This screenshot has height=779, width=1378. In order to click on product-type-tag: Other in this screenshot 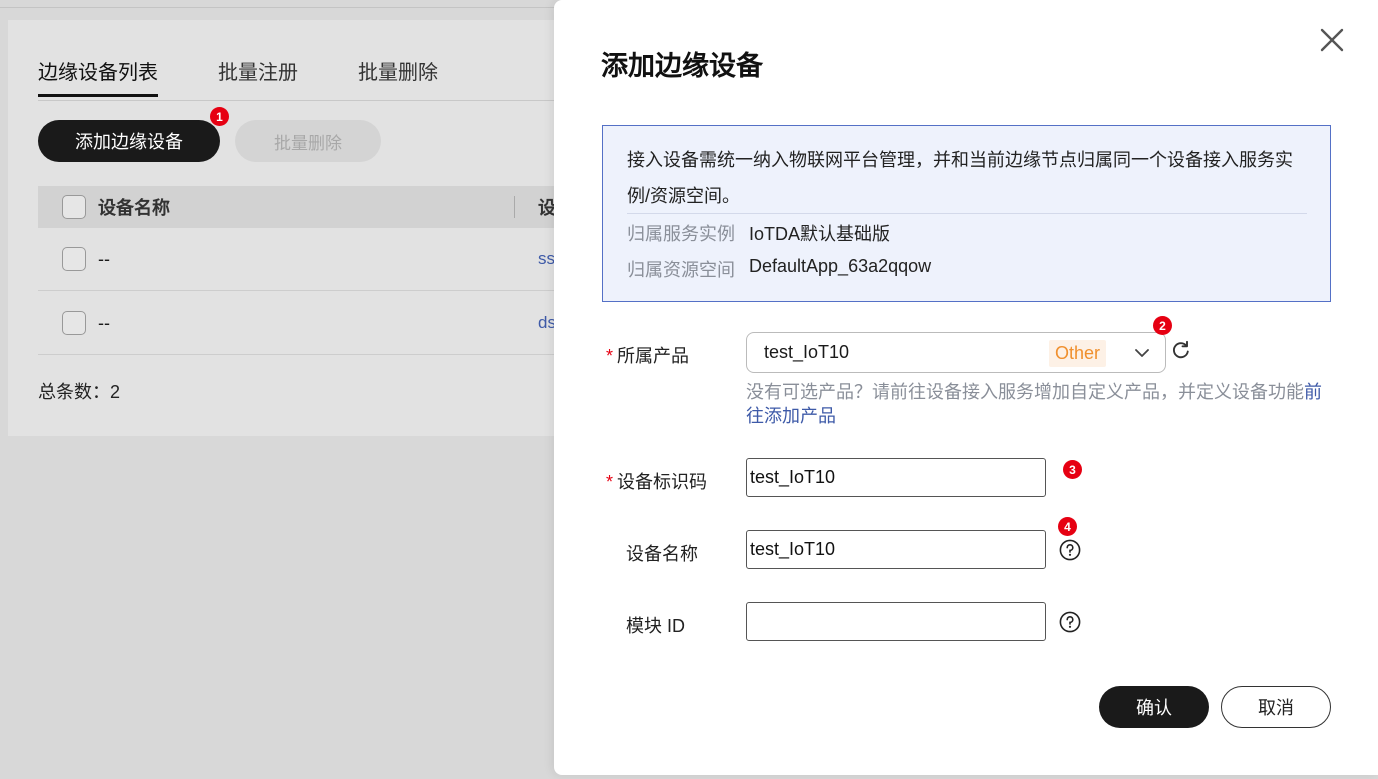, I will do `click(1078, 353)`.